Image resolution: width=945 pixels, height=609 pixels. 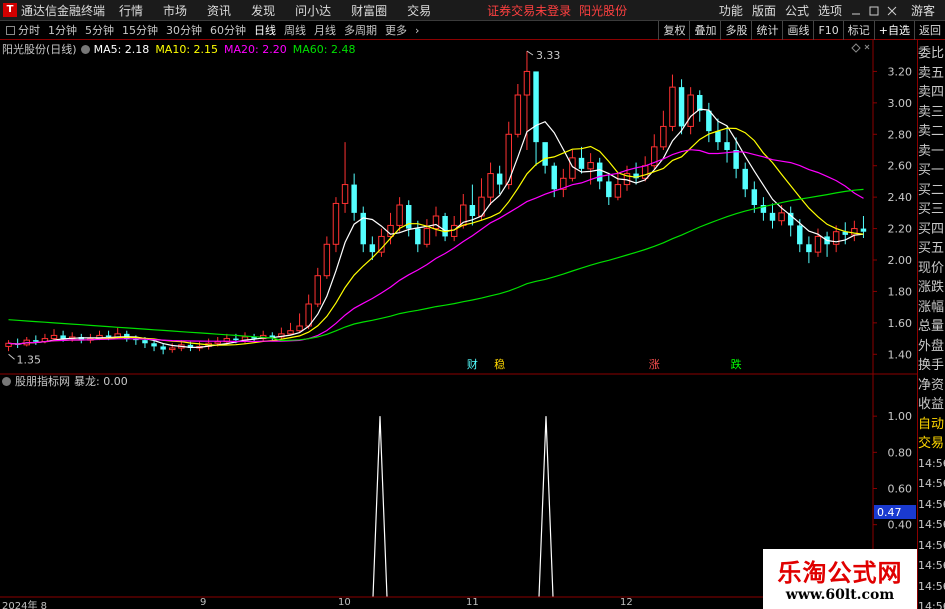 What do you see at coordinates (858, 30) in the screenshot?
I see `tool-mark: 标记` at bounding box center [858, 30].